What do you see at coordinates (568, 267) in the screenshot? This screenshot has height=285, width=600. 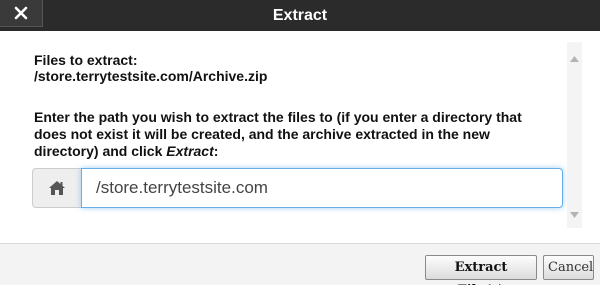 I see `cancel-button: Cancel` at bounding box center [568, 267].